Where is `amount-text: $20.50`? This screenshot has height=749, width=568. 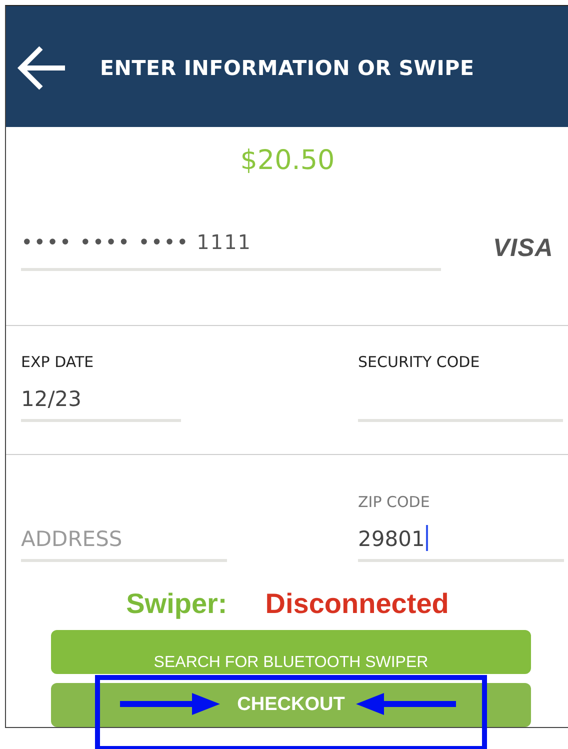 amount-text: $20.50 is located at coordinates (287, 160).